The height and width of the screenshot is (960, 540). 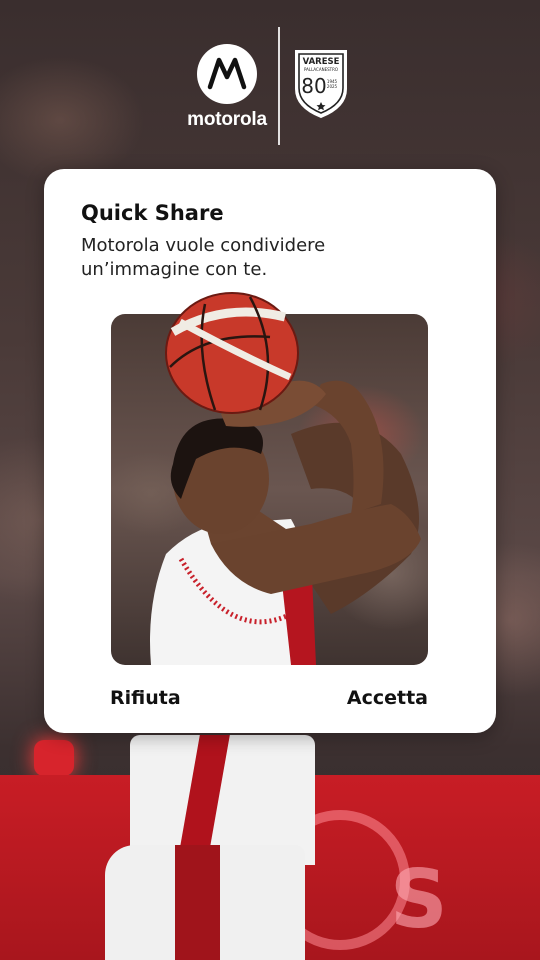 What do you see at coordinates (313, 86) in the screenshot?
I see `crest-number: 80` at bounding box center [313, 86].